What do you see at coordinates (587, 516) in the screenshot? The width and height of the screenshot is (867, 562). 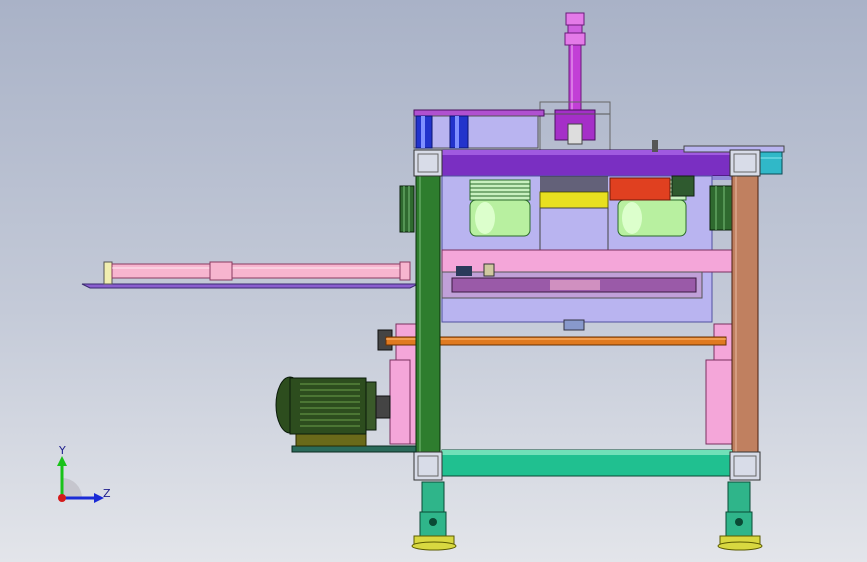 I see `leveling-feet` at bounding box center [587, 516].